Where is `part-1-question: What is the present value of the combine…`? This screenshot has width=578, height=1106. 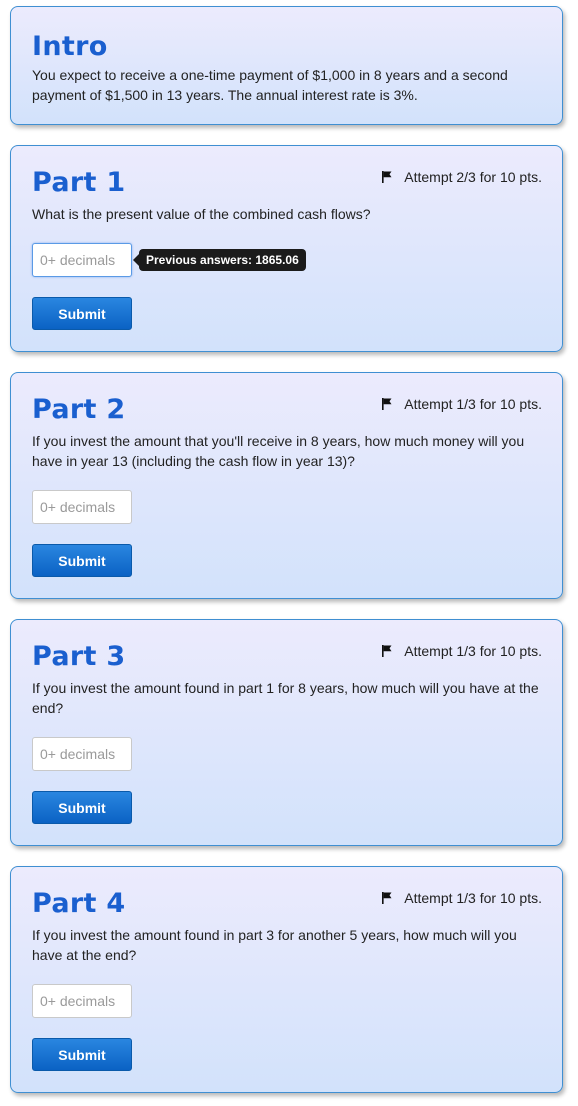 part-1-question: What is the present value of the combine… is located at coordinates (201, 214).